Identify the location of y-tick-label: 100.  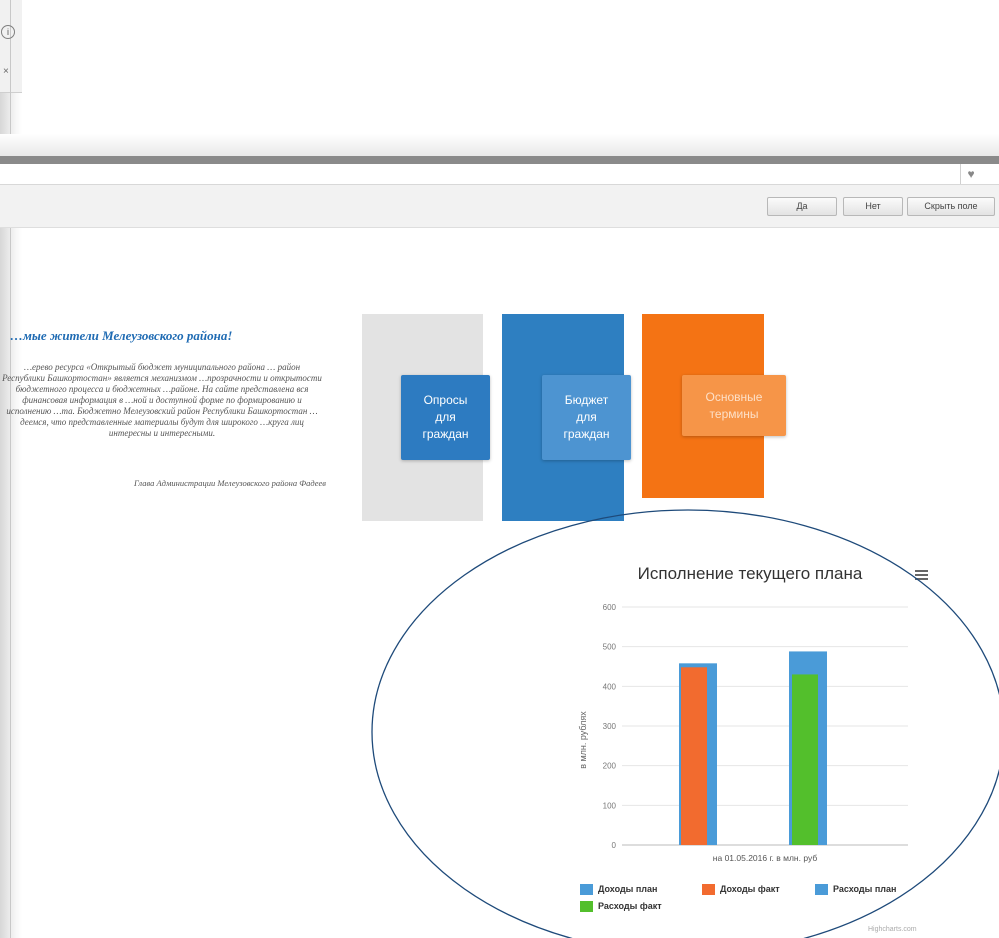
(610, 805).